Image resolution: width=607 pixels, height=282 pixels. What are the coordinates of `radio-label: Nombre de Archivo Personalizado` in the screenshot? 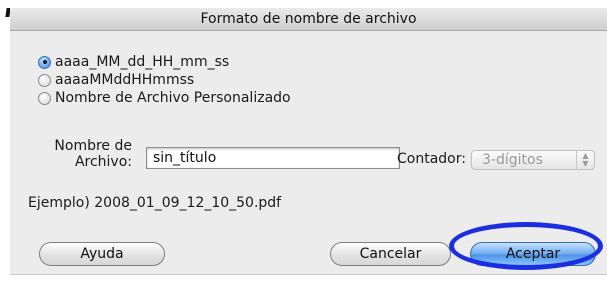 It's located at (173, 98).